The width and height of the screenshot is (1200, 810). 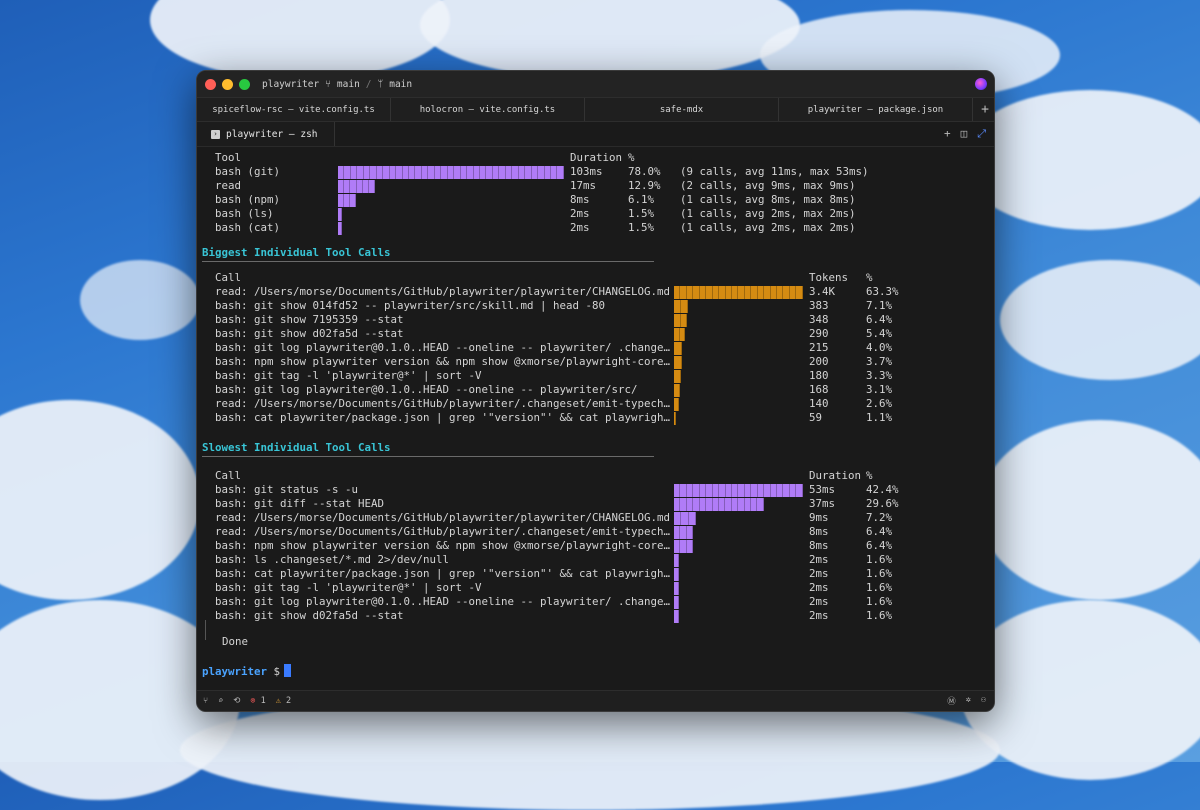 I want to click on call-tokens: 140, so click(x=819, y=403).